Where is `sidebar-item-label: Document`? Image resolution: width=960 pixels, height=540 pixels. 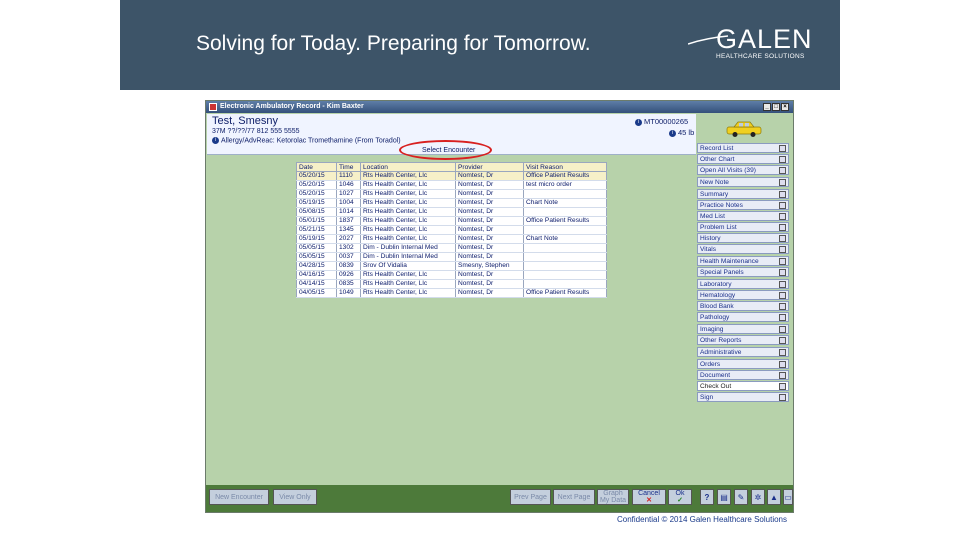
sidebar-item-label: Document is located at coordinates (715, 375).